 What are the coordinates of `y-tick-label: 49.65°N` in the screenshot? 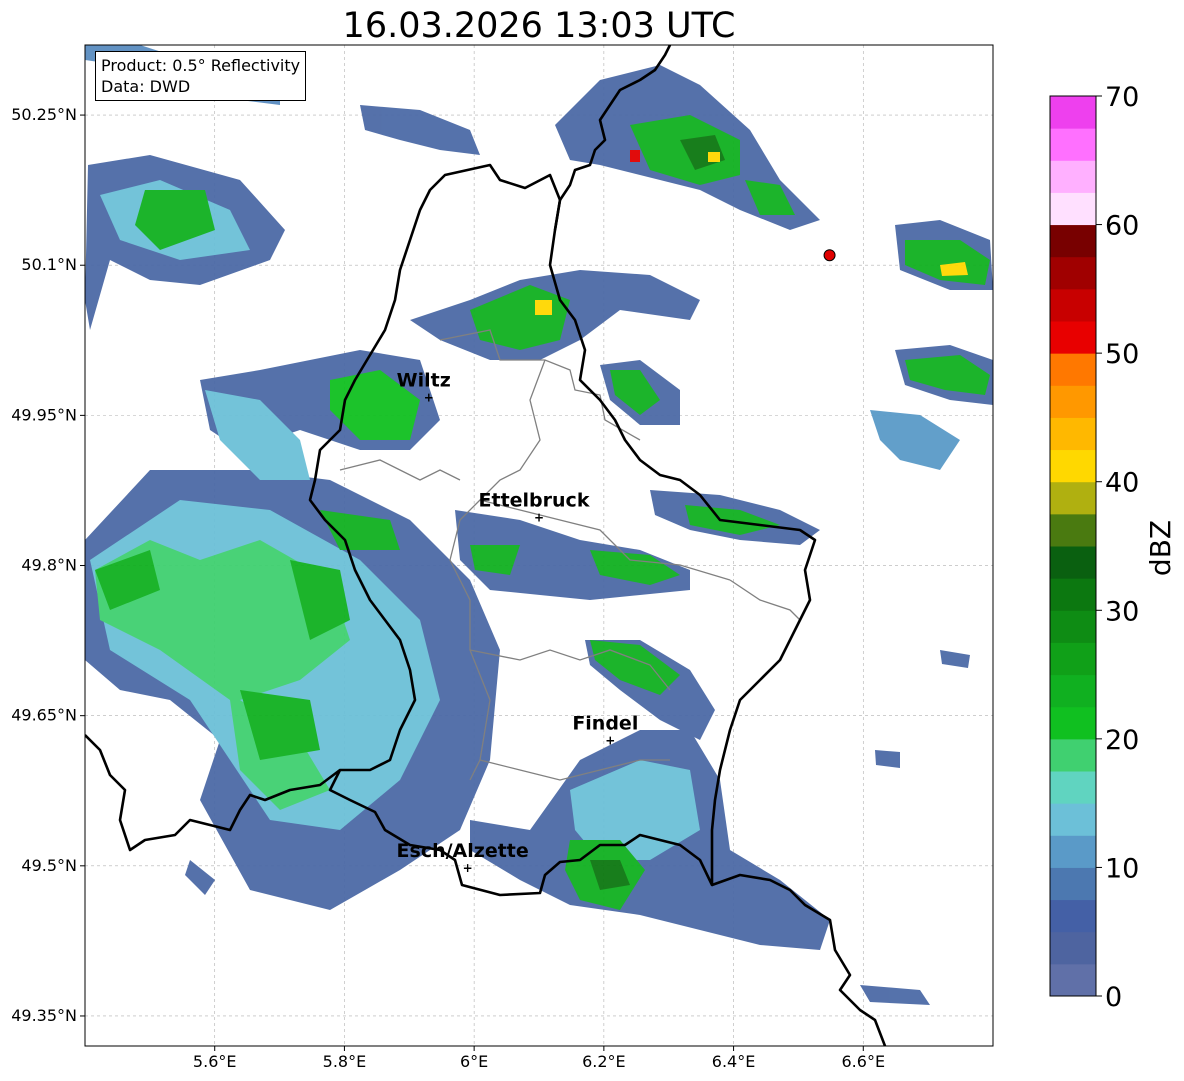 It's located at (44, 715).